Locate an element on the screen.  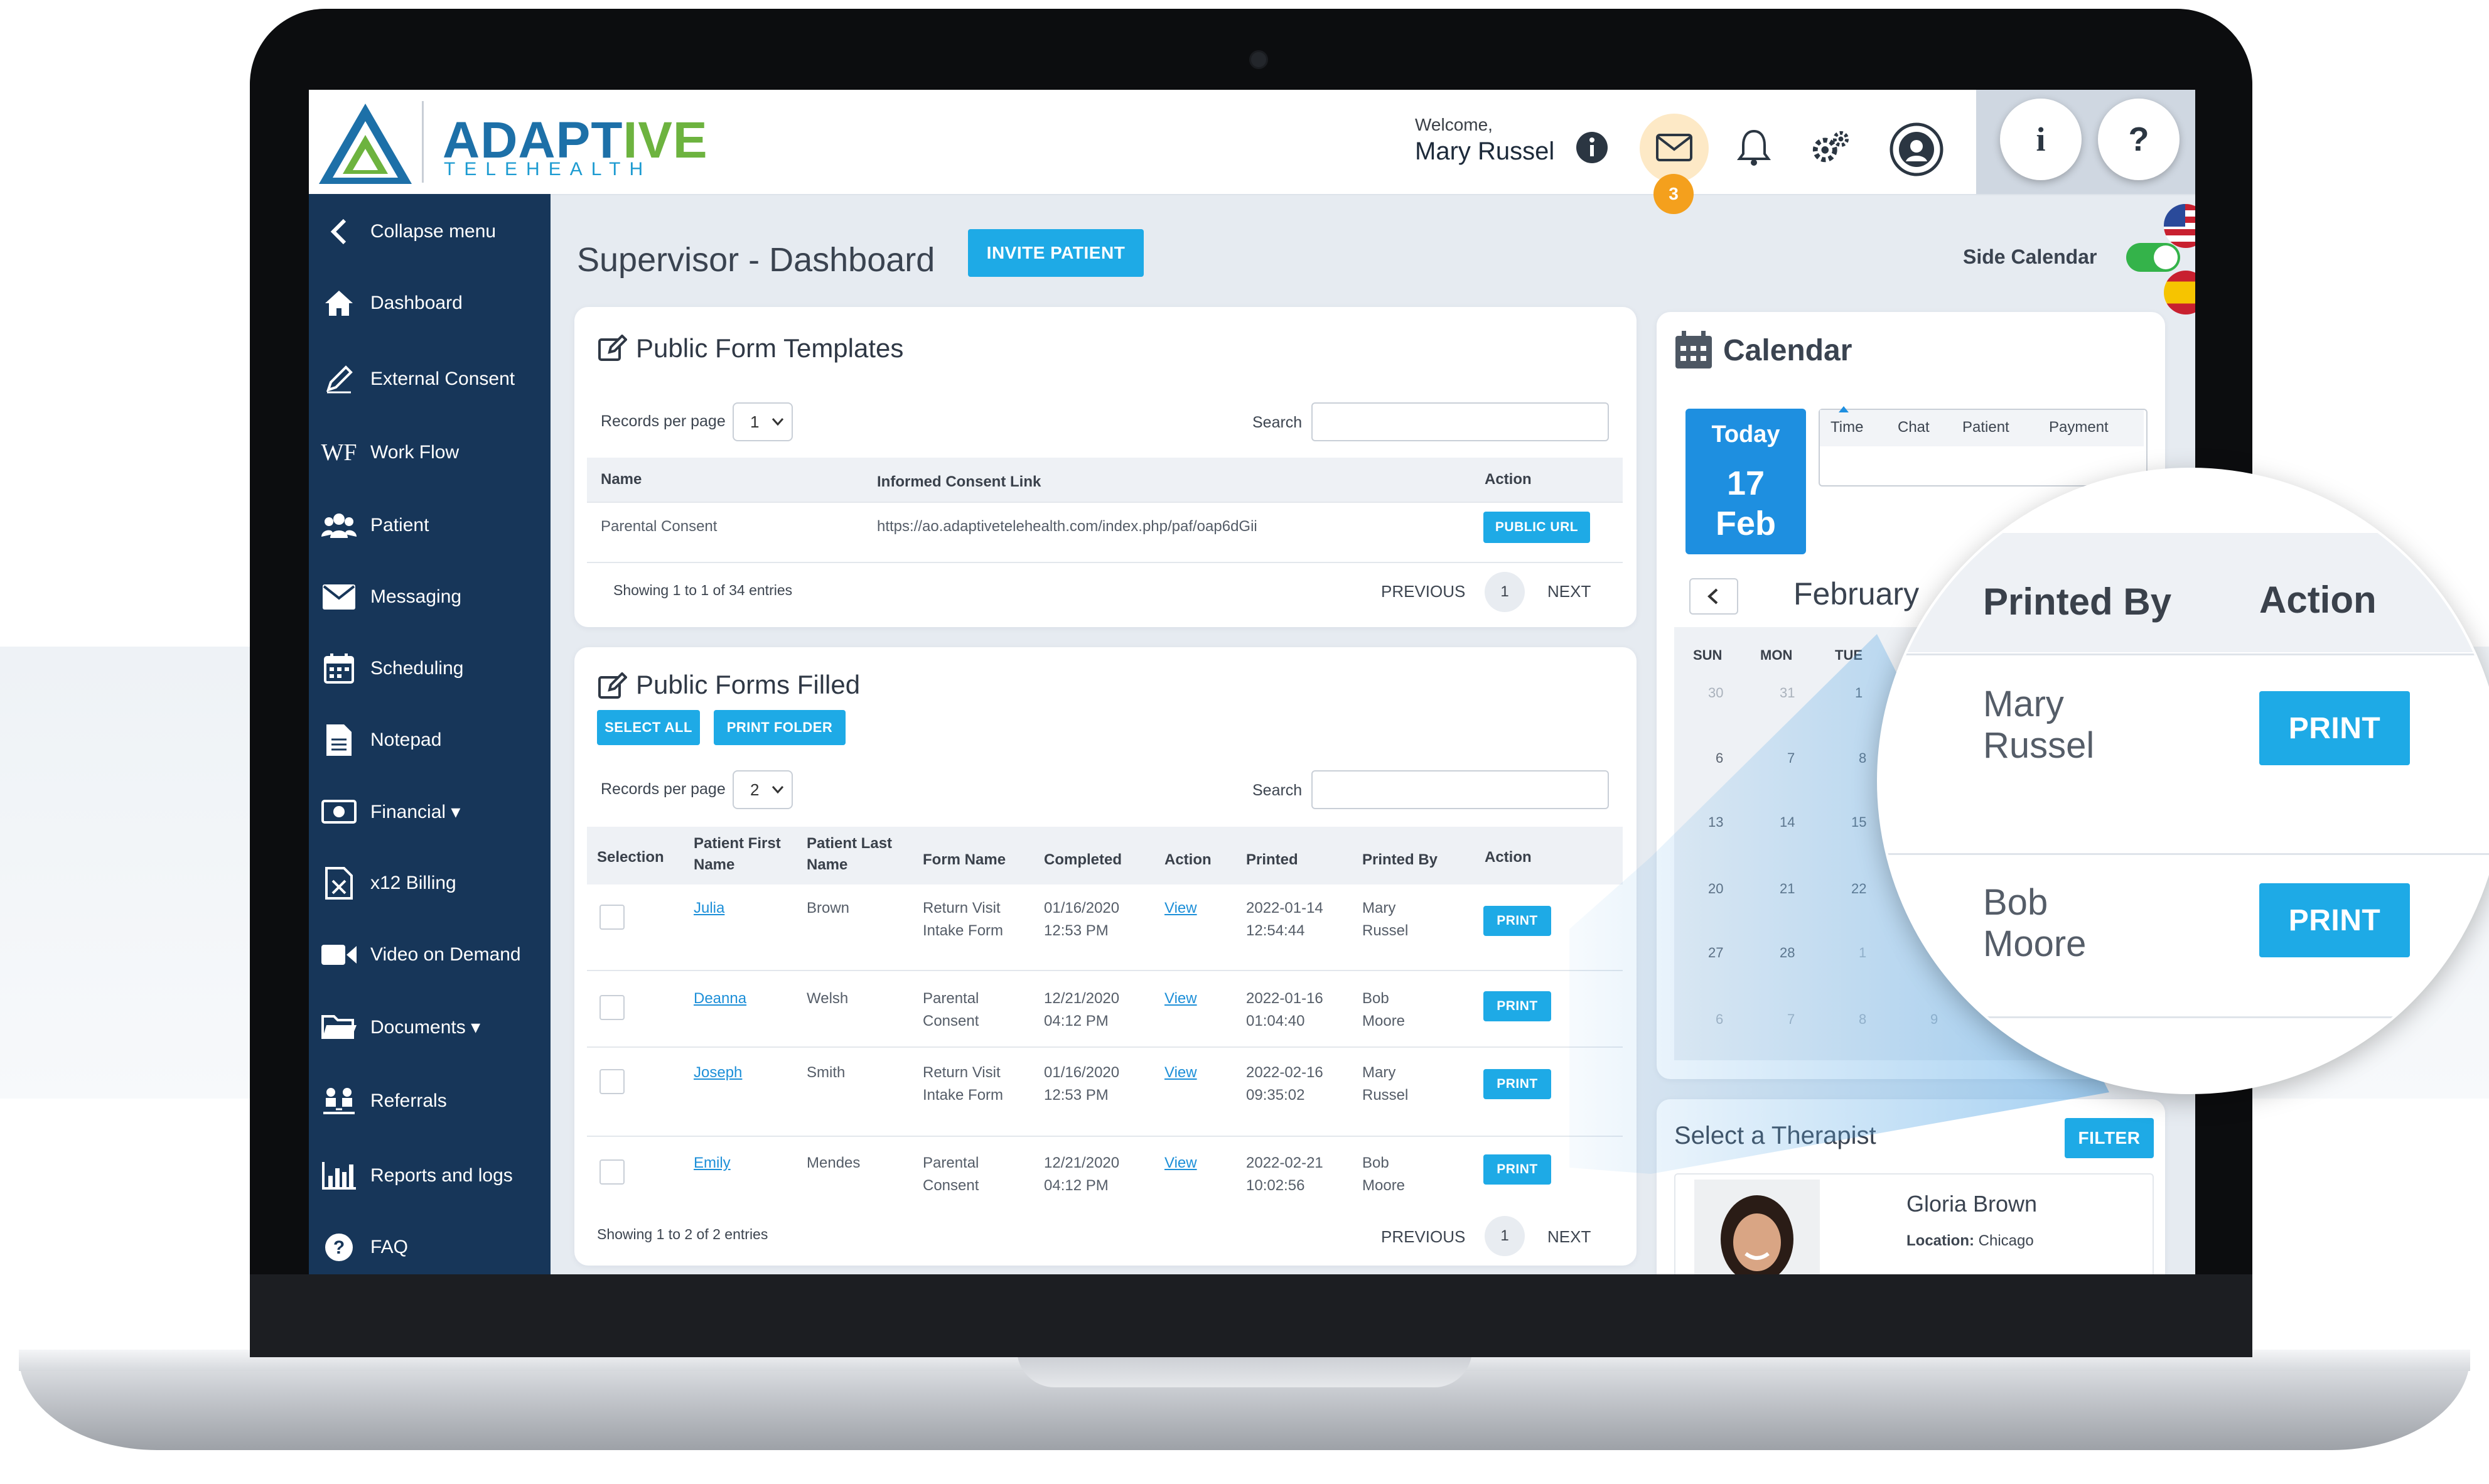
filter-button: FILTER is located at coordinates (2109, 1138).